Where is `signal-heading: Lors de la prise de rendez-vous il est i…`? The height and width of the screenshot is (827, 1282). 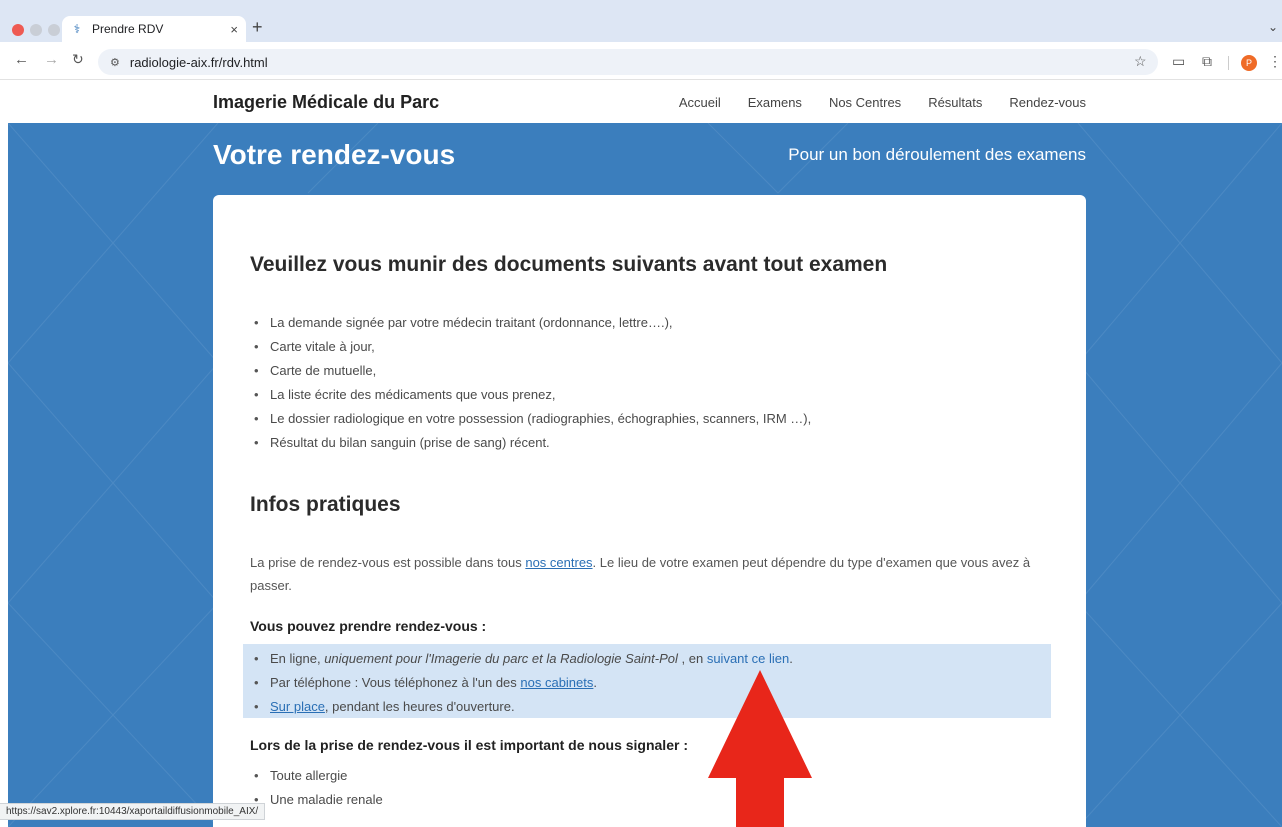 signal-heading: Lors de la prise de rendez-vous il est i… is located at coordinates (469, 745).